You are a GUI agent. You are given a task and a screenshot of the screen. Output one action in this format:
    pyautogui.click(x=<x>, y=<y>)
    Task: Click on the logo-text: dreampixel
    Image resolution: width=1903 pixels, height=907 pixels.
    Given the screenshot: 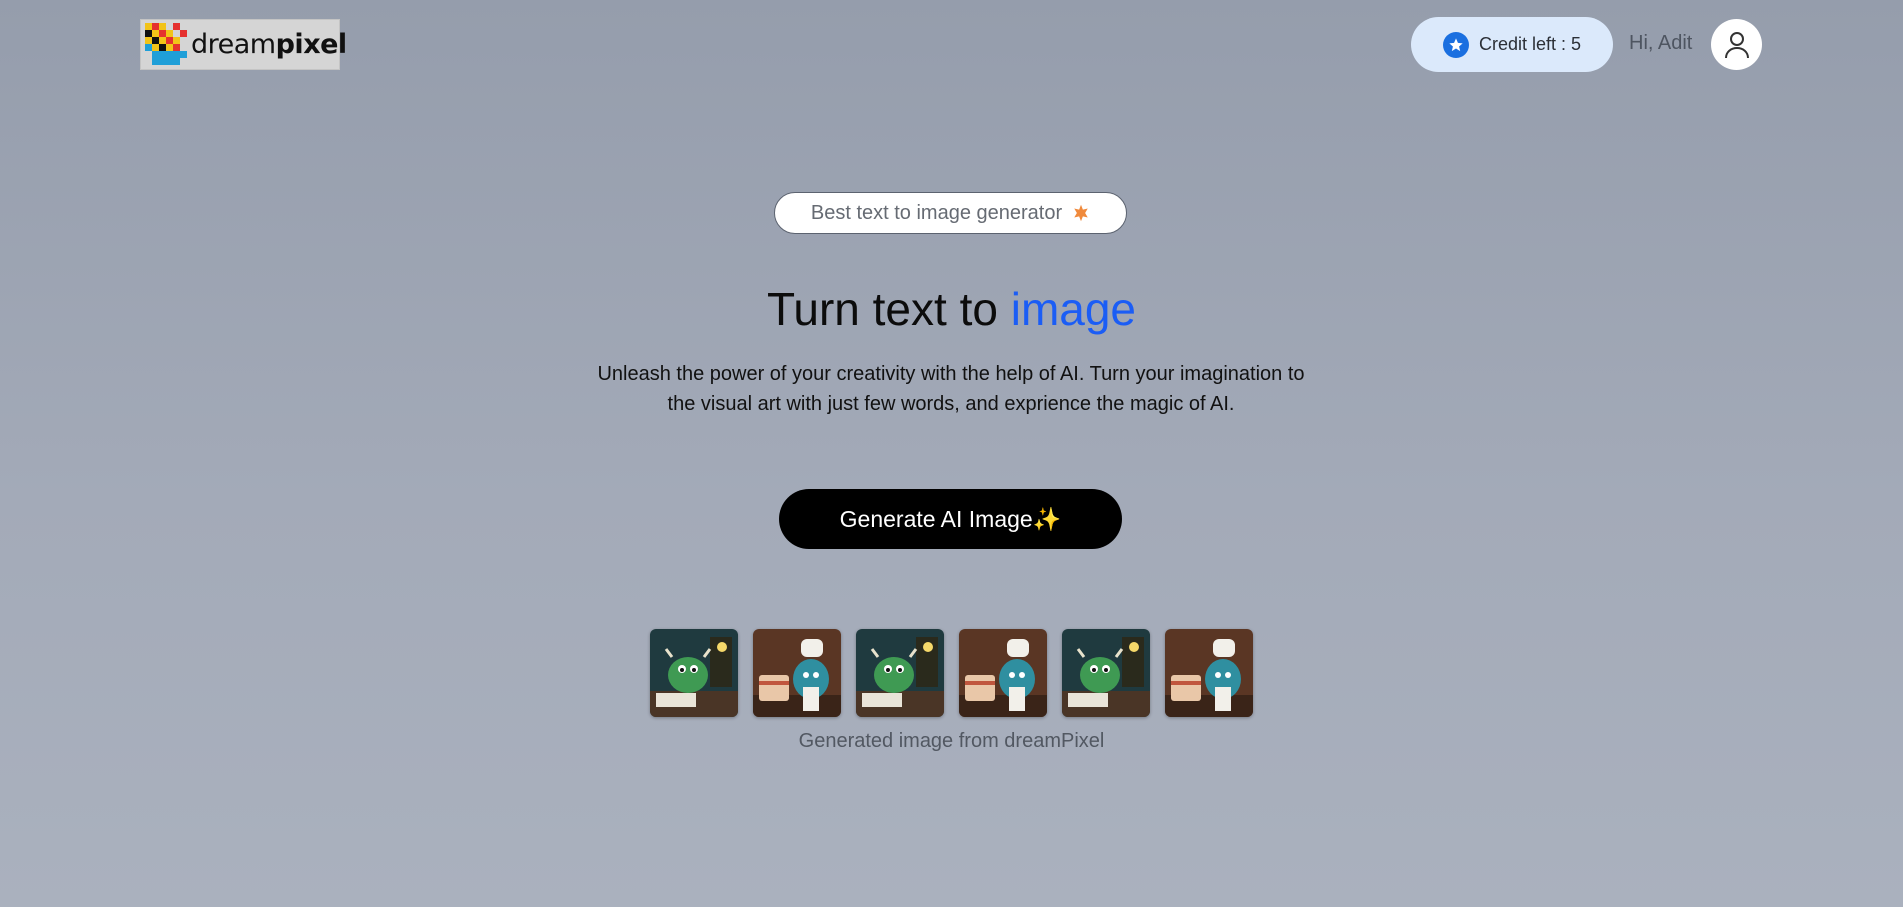 What is the action you would take?
    pyautogui.click(x=269, y=44)
    